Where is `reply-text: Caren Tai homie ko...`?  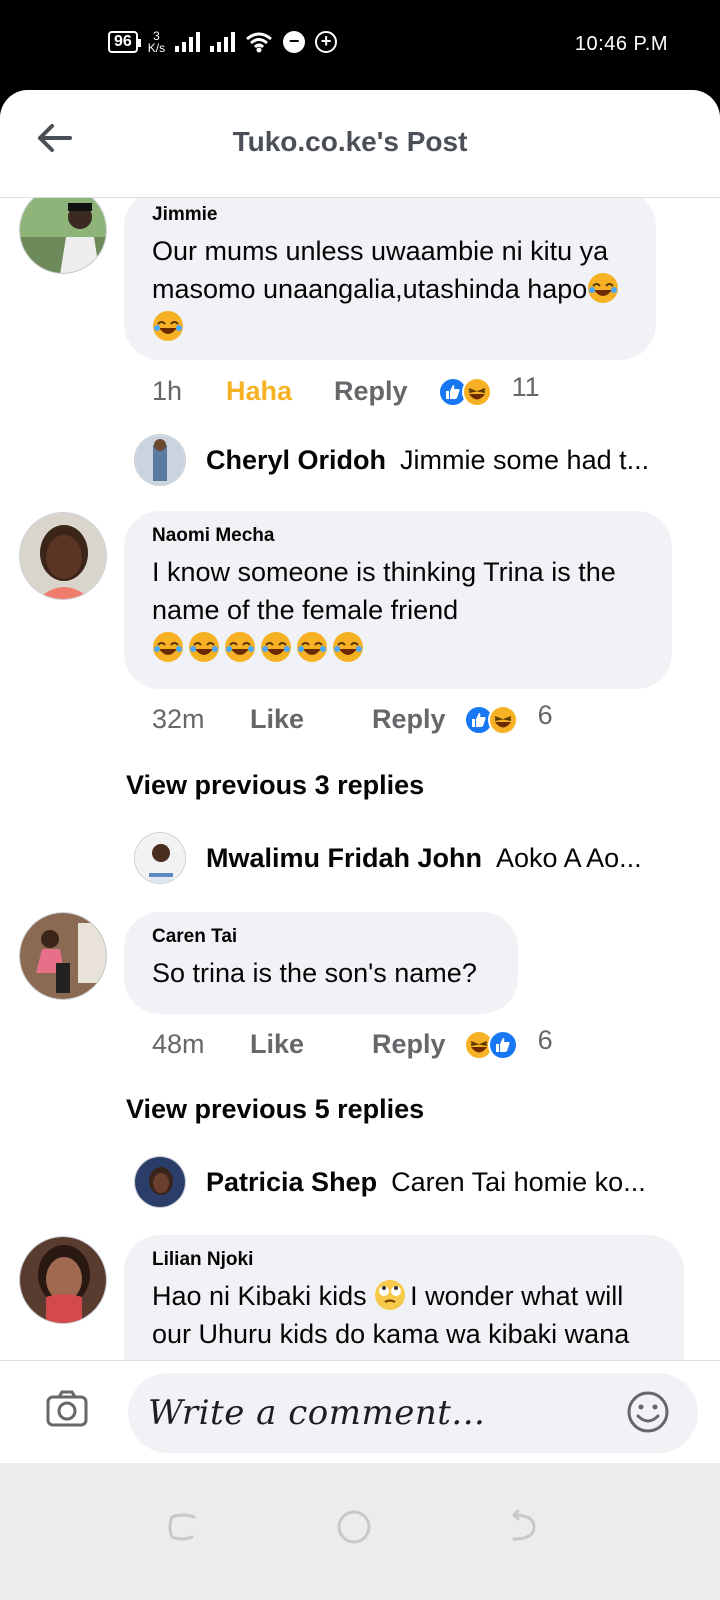 reply-text: Caren Tai homie ko... is located at coordinates (518, 1181).